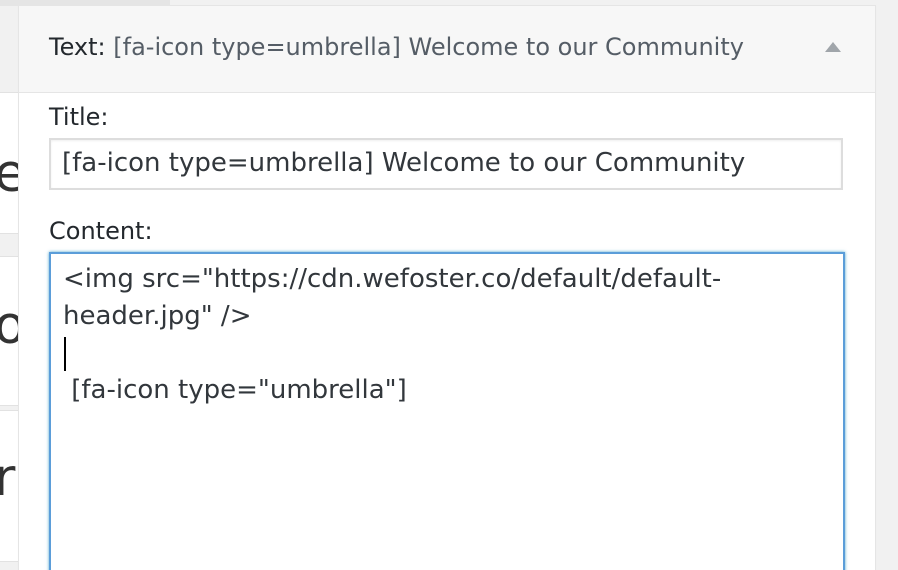 The width and height of the screenshot is (898, 570). Describe the element at coordinates (8, 478) in the screenshot. I see `background-letter: r` at that location.